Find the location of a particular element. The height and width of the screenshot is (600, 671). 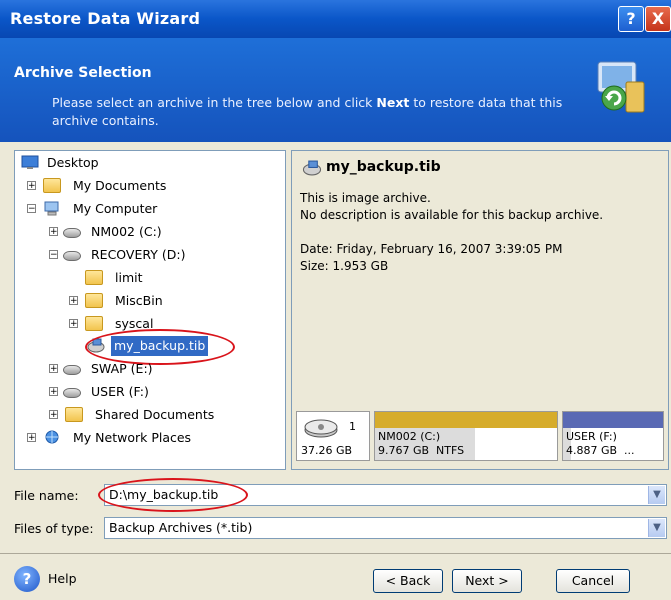

annotation-circle is located at coordinates (173, 495).